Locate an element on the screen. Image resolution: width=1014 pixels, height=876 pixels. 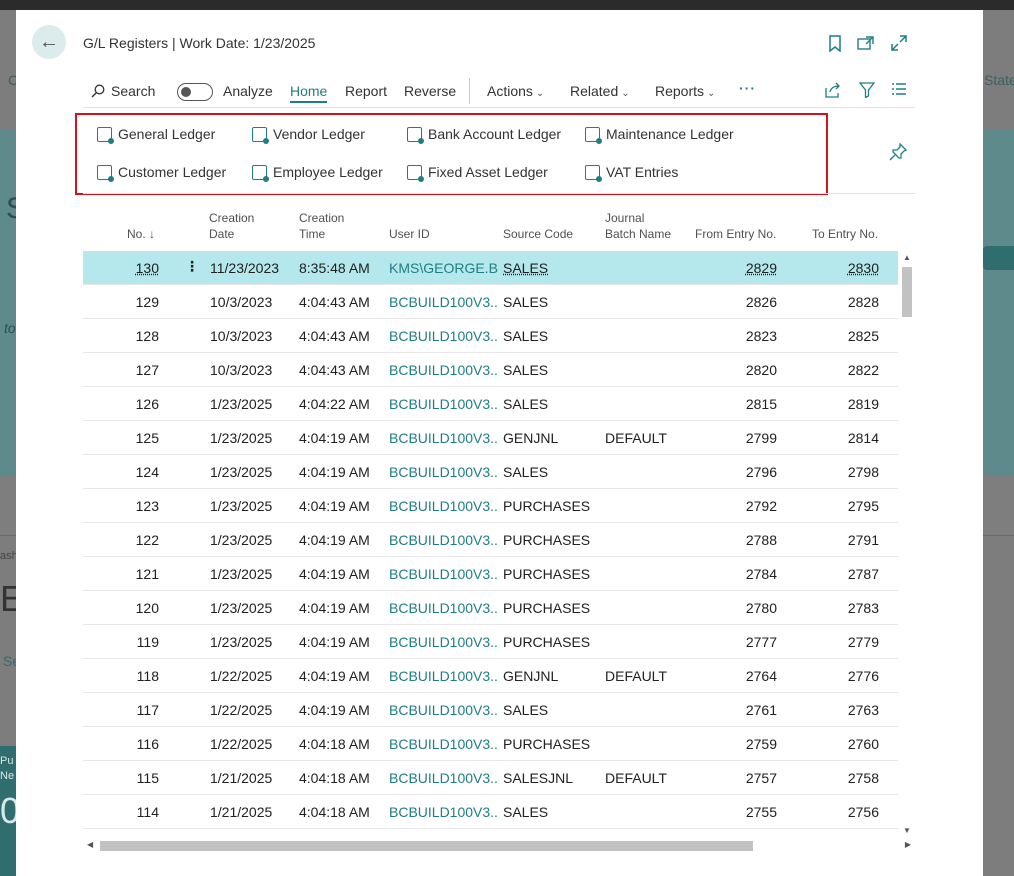
cell-no: 126 is located at coordinates (147, 404).